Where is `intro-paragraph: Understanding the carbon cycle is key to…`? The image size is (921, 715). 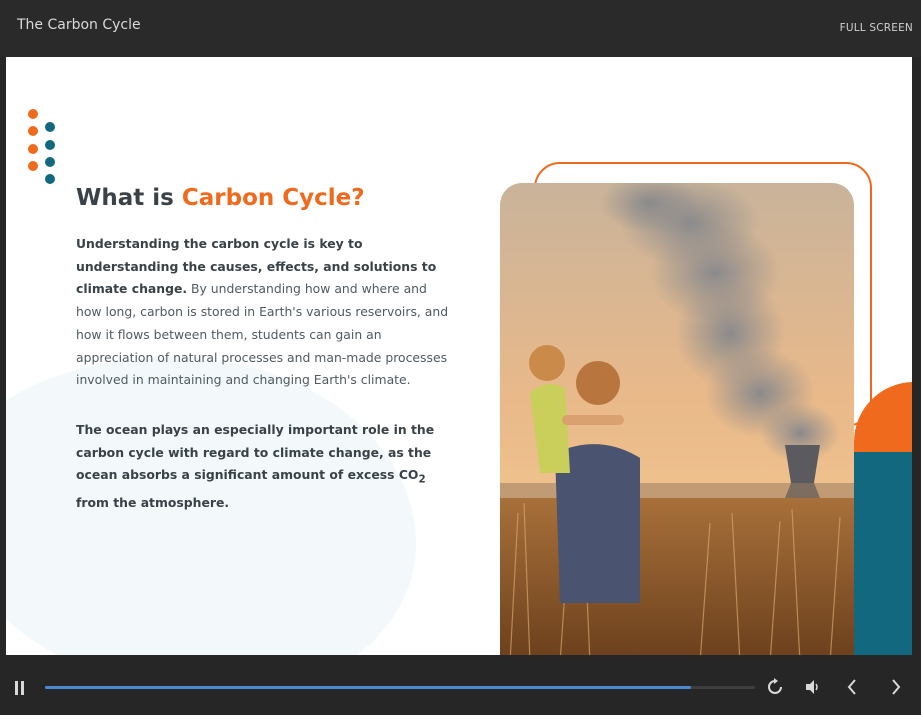 intro-paragraph: Understanding the carbon cycle is key to… is located at coordinates (265, 312).